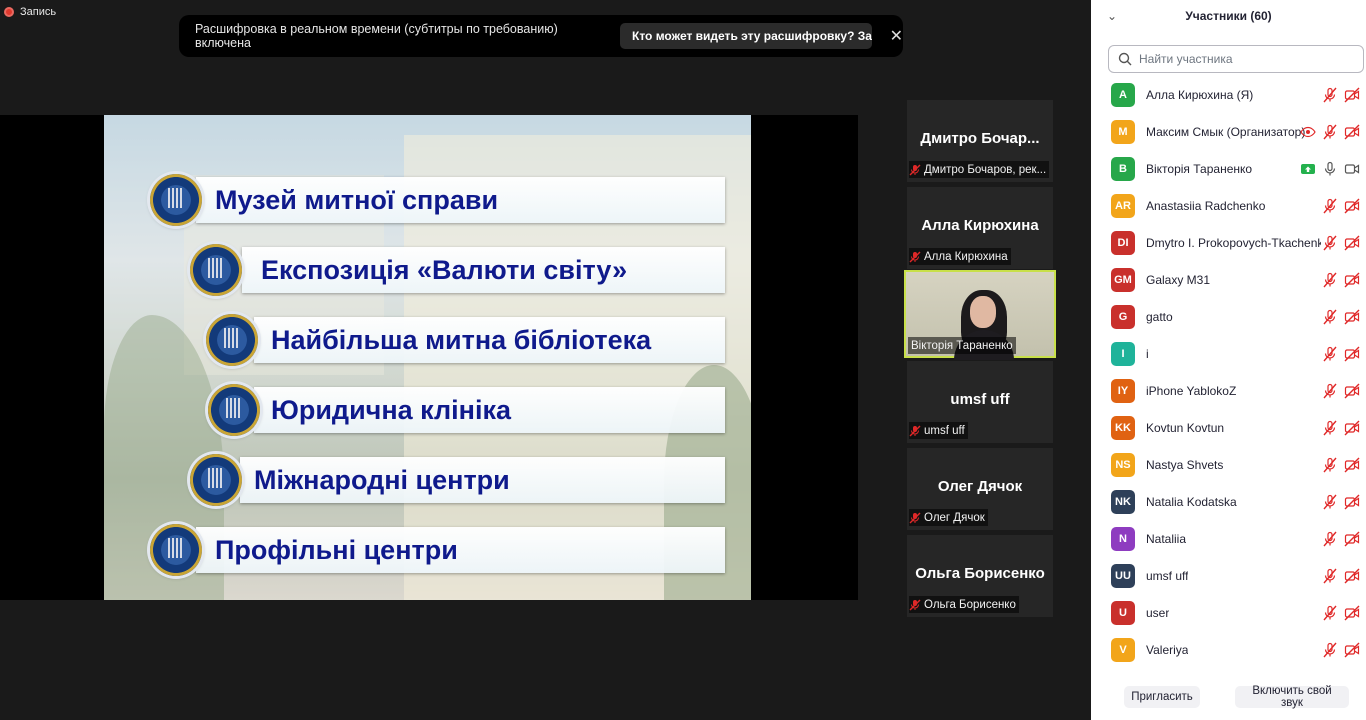  Describe the element at coordinates (1228, 316) in the screenshot. I see `participant-row: Ggatto` at that location.